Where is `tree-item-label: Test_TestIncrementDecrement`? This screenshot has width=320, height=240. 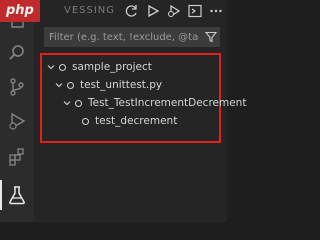 tree-item-label: Test_TestIncrementDecrement is located at coordinates (167, 103).